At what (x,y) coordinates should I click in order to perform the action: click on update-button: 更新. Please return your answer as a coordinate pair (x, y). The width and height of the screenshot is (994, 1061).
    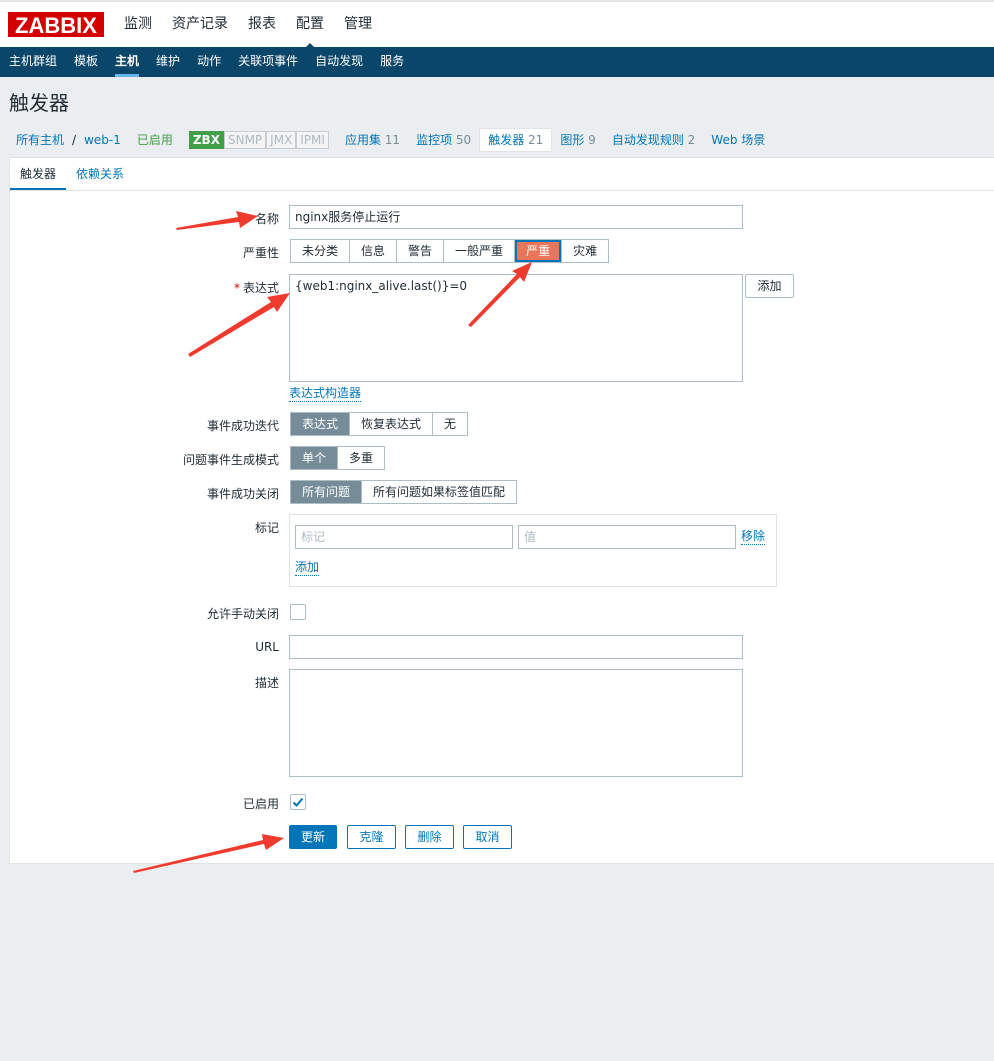
    Looking at the image, I should click on (313, 837).